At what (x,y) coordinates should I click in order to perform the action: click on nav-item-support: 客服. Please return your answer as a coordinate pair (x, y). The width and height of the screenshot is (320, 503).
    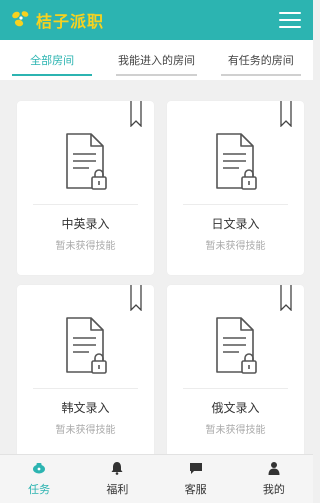
    Looking at the image, I should click on (196, 479).